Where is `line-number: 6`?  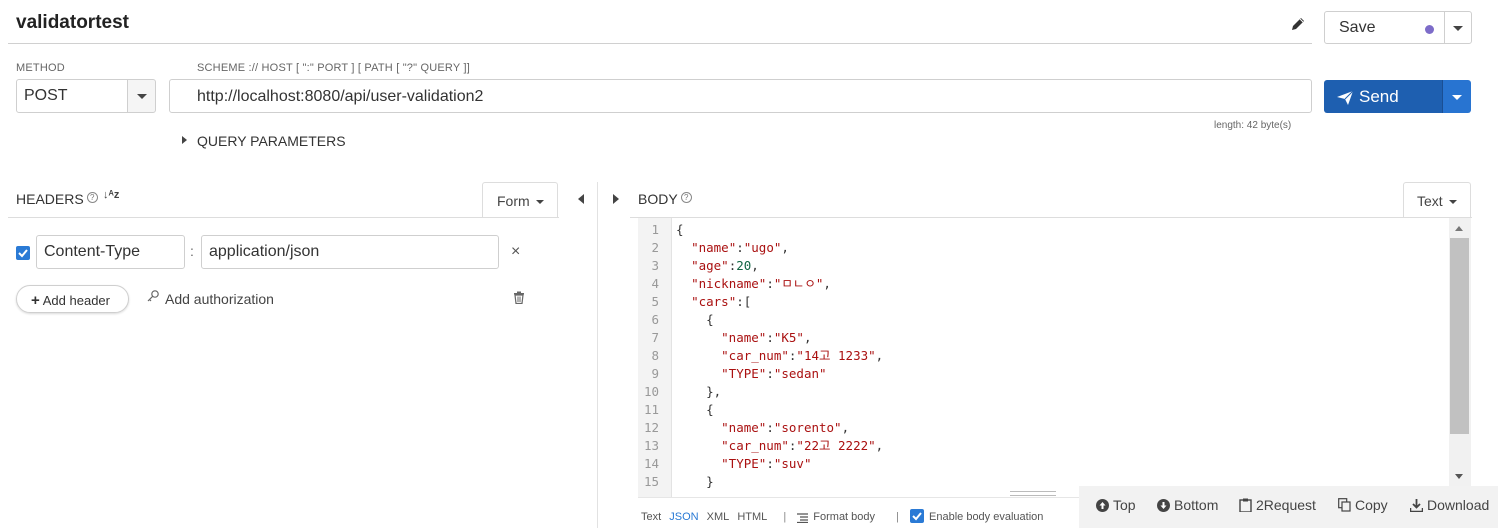
line-number: 6 is located at coordinates (655, 319).